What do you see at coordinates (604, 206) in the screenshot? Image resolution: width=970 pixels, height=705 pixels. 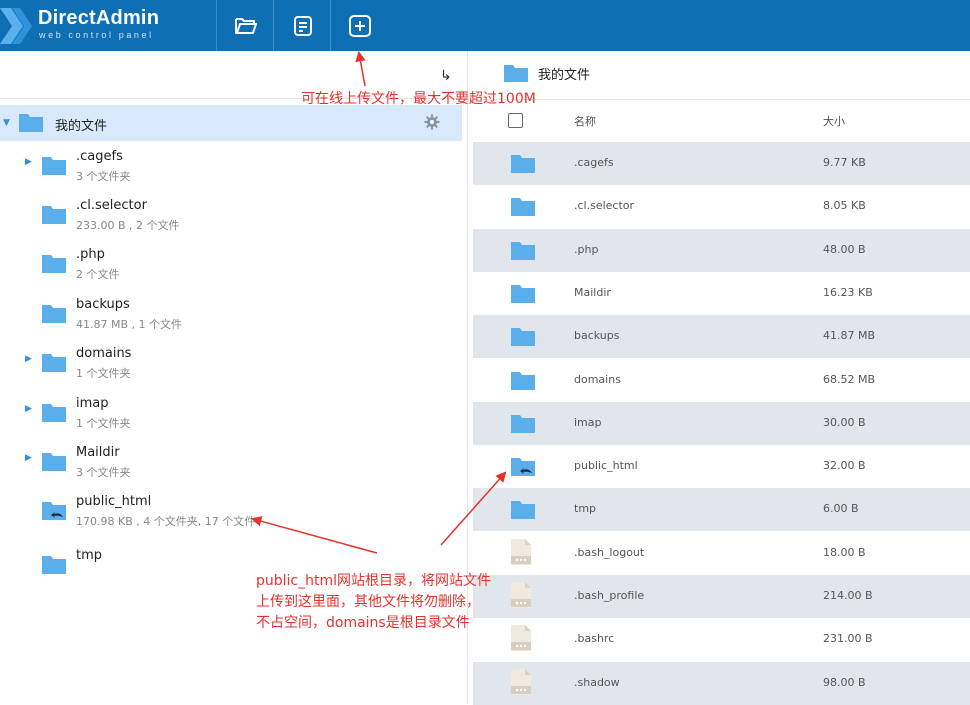 I see `file-name: .cl.selector` at bounding box center [604, 206].